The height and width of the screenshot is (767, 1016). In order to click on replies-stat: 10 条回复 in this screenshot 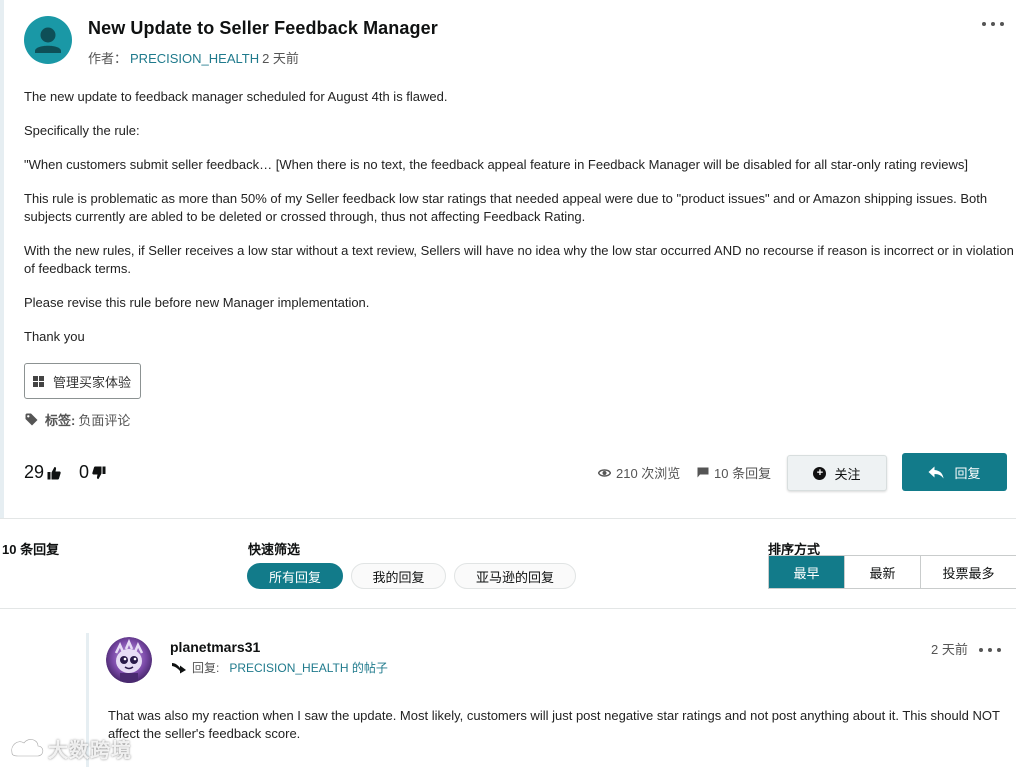, I will do `click(734, 472)`.